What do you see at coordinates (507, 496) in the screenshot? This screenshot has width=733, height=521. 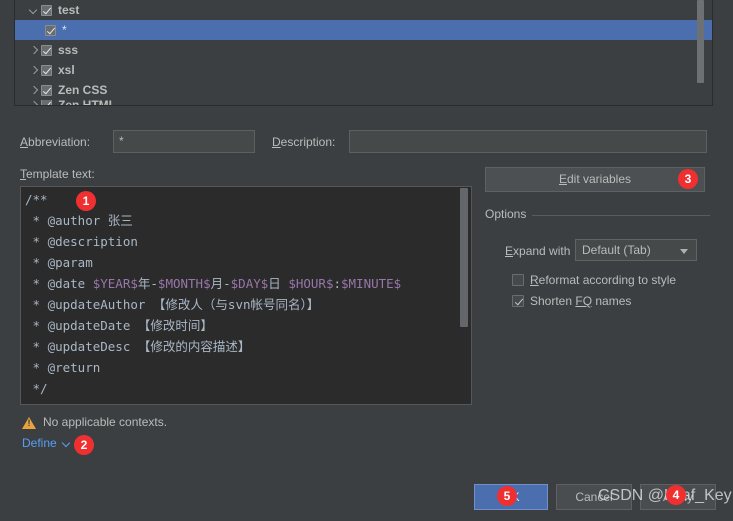 I see `step-badge-5: 5` at bounding box center [507, 496].